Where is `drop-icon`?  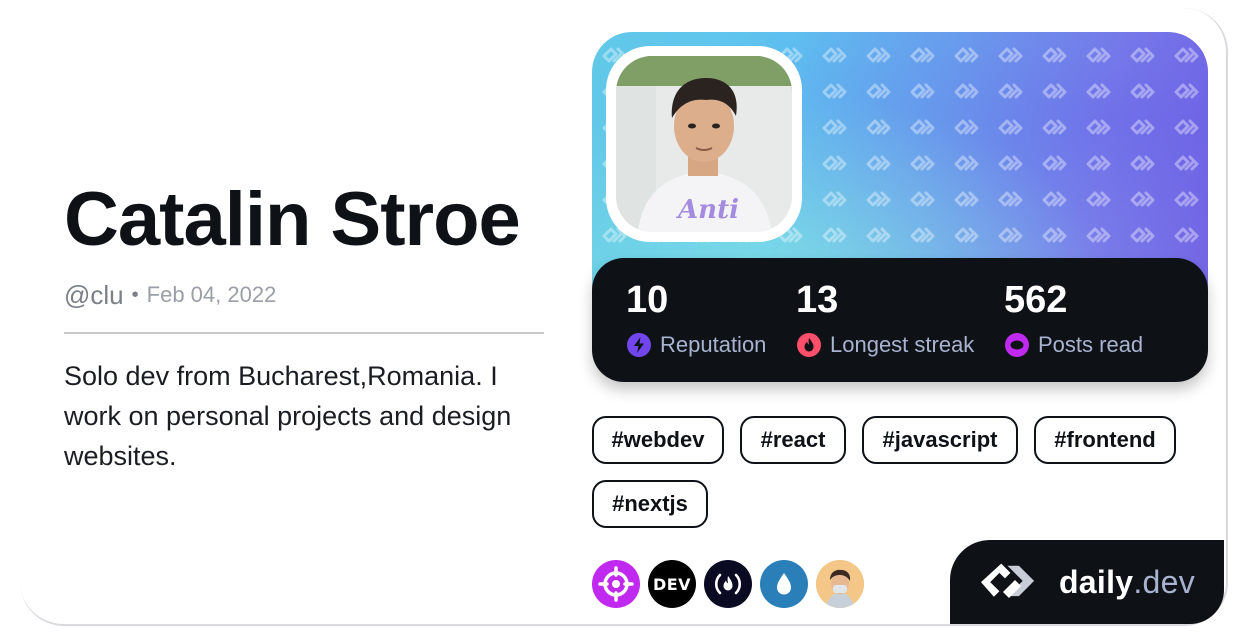 drop-icon is located at coordinates (784, 584).